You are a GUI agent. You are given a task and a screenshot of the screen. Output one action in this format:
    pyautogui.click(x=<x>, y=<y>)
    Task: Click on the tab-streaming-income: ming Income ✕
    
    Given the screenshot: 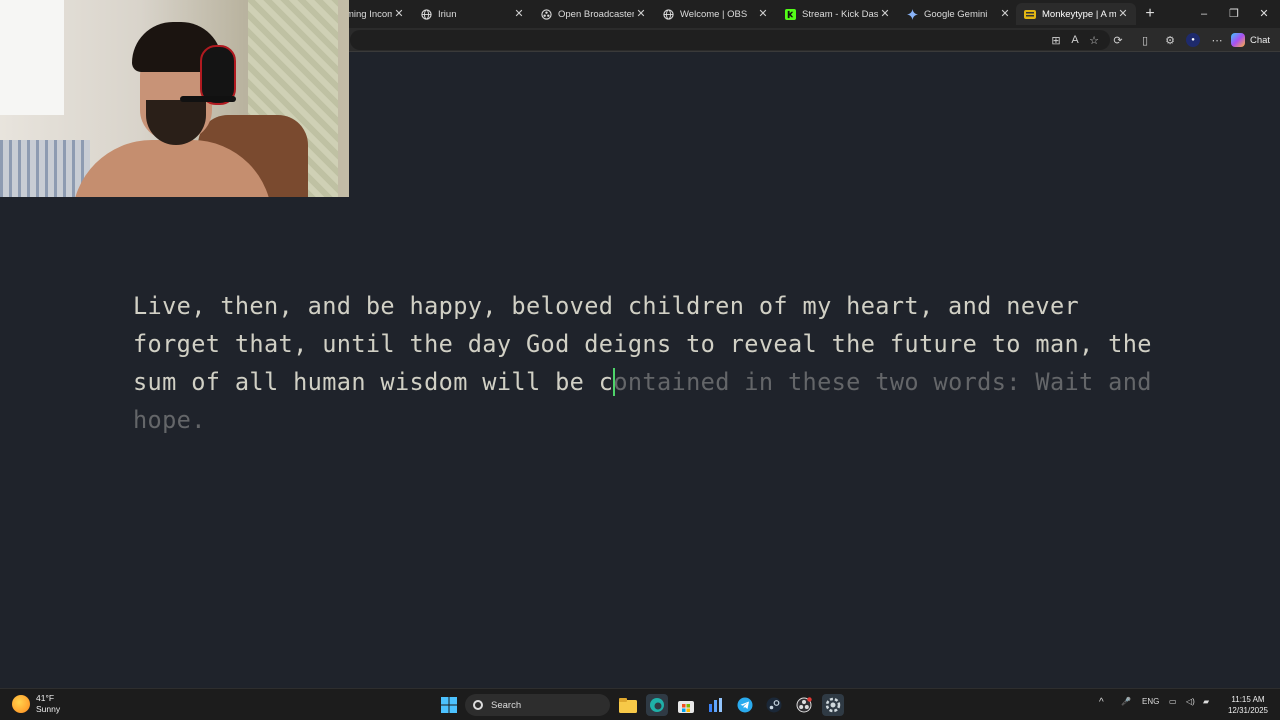 What is the action you would take?
    pyautogui.click(x=376, y=14)
    